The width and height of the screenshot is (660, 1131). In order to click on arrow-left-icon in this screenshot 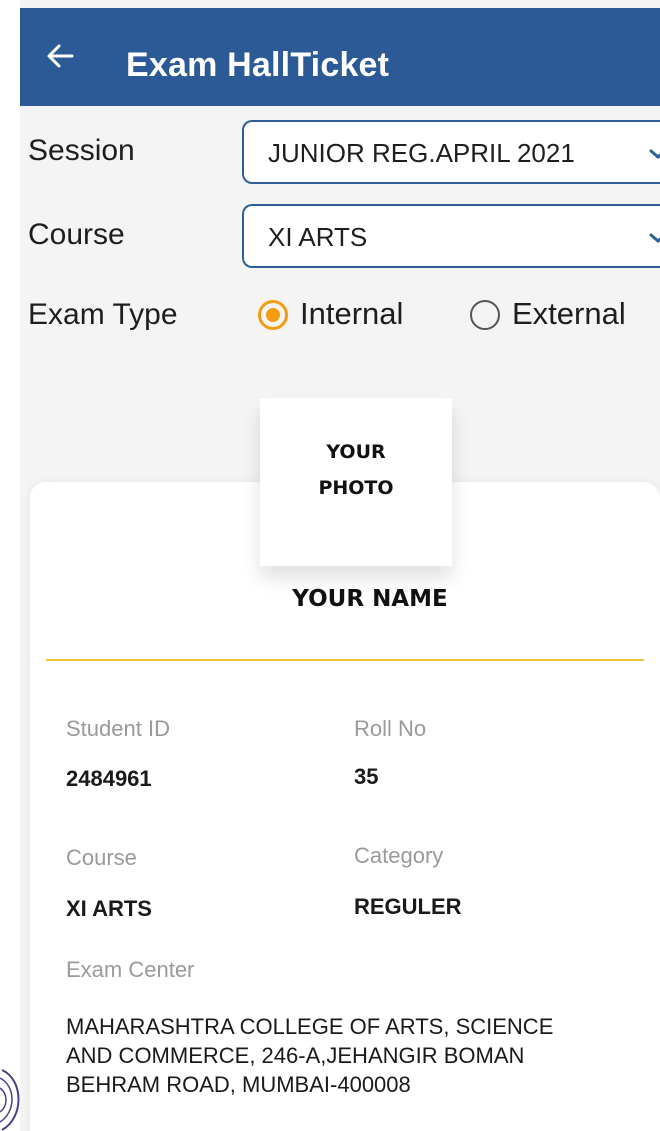, I will do `click(60, 56)`.